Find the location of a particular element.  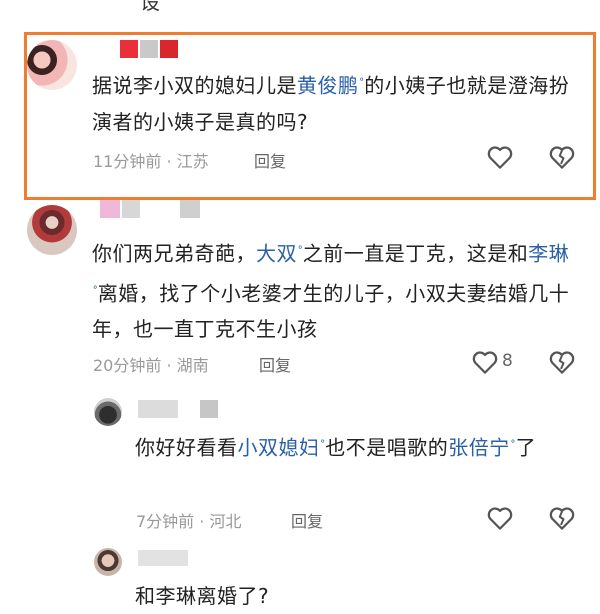

comment-meta: 7分钟前 · 河北 is located at coordinates (188, 520).